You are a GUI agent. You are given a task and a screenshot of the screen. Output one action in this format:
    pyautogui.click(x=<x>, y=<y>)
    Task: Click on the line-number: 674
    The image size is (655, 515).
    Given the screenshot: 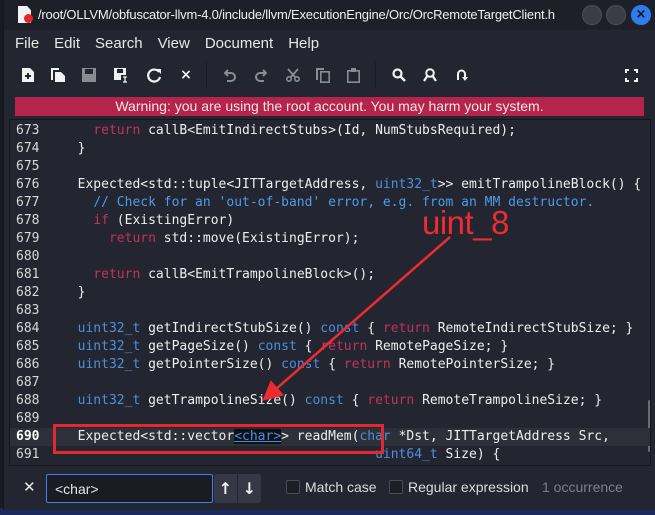 What is the action you would take?
    pyautogui.click(x=28, y=148)
    